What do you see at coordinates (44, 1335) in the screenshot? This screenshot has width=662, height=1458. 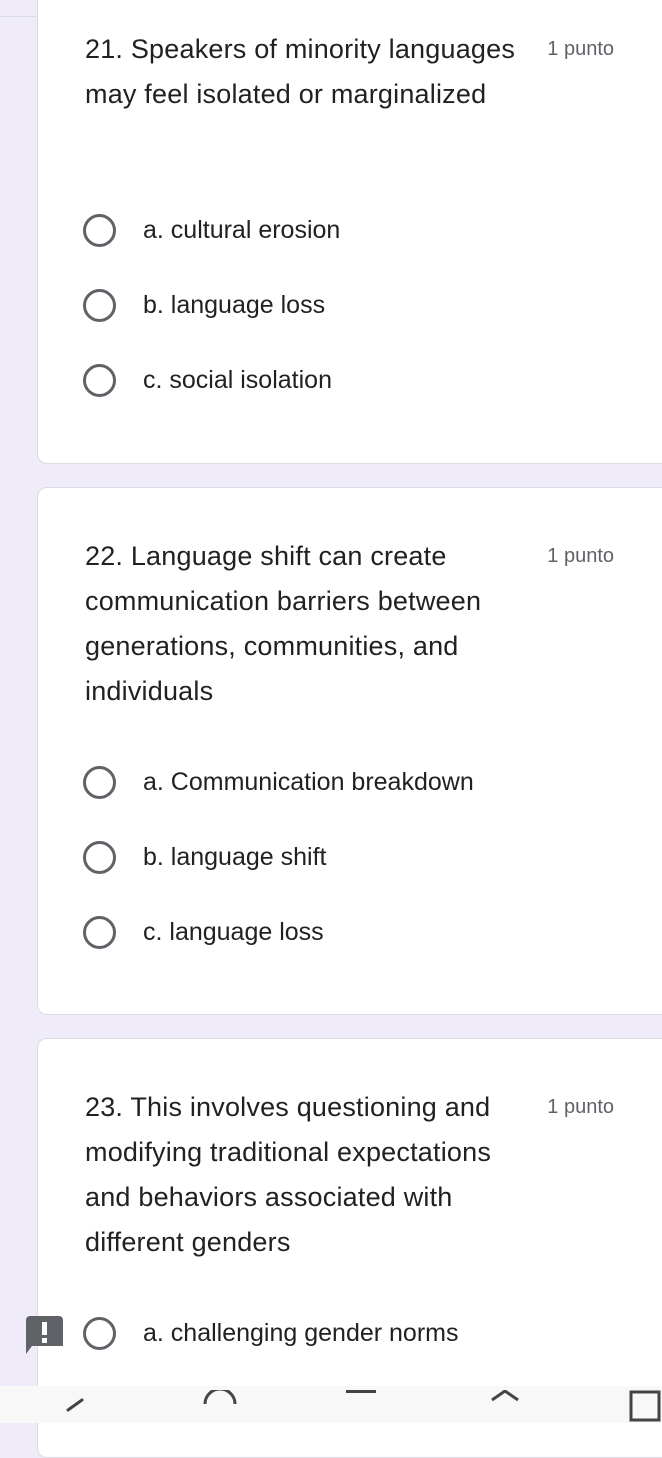 I see `exclamation-icon` at bounding box center [44, 1335].